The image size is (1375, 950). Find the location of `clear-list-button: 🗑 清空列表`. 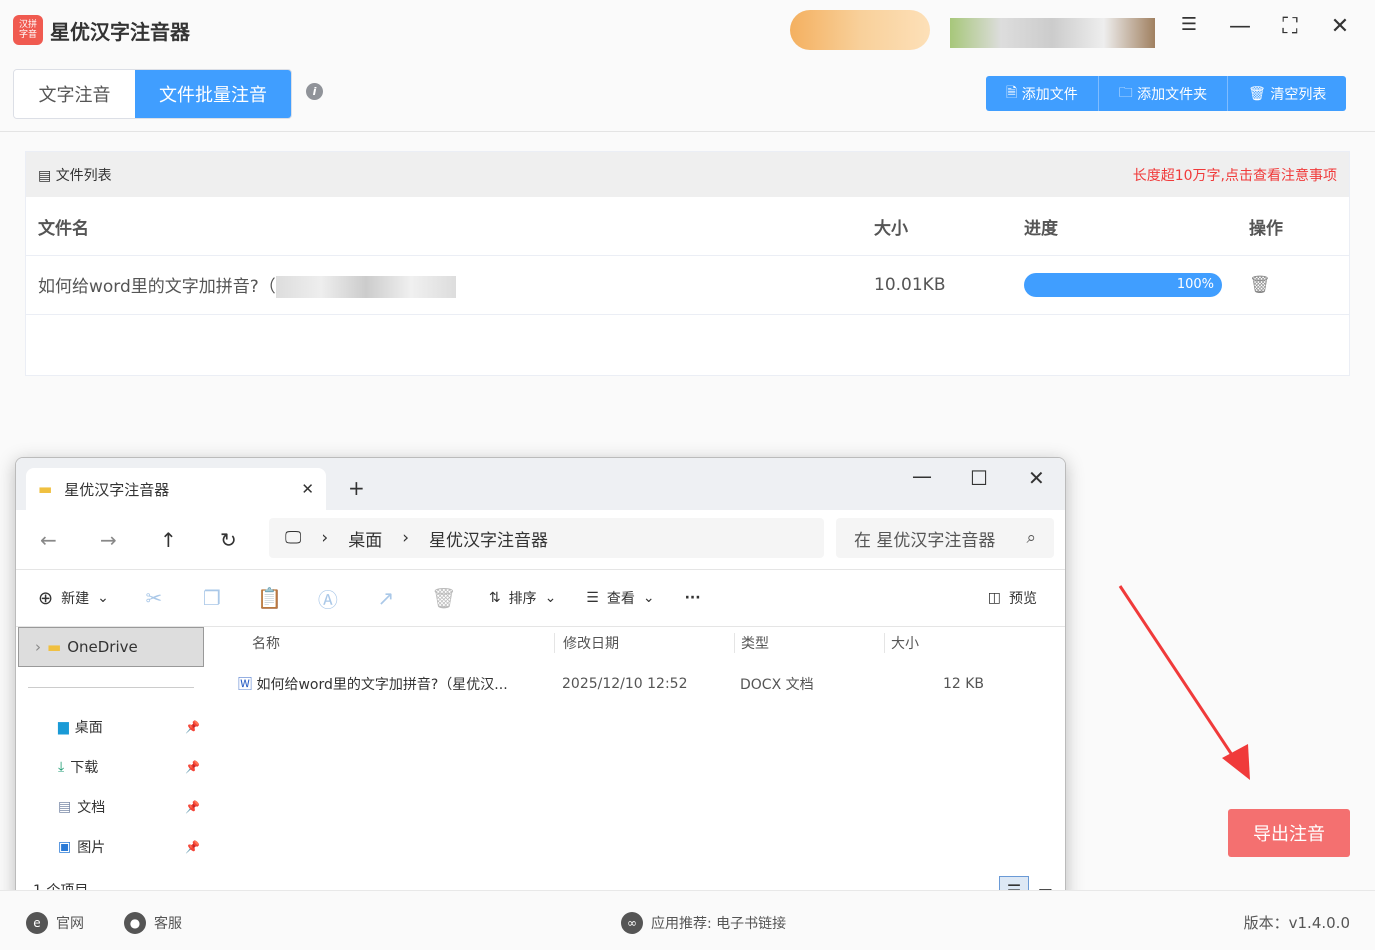

clear-list-button: 🗑 清空列表 is located at coordinates (1286, 93).